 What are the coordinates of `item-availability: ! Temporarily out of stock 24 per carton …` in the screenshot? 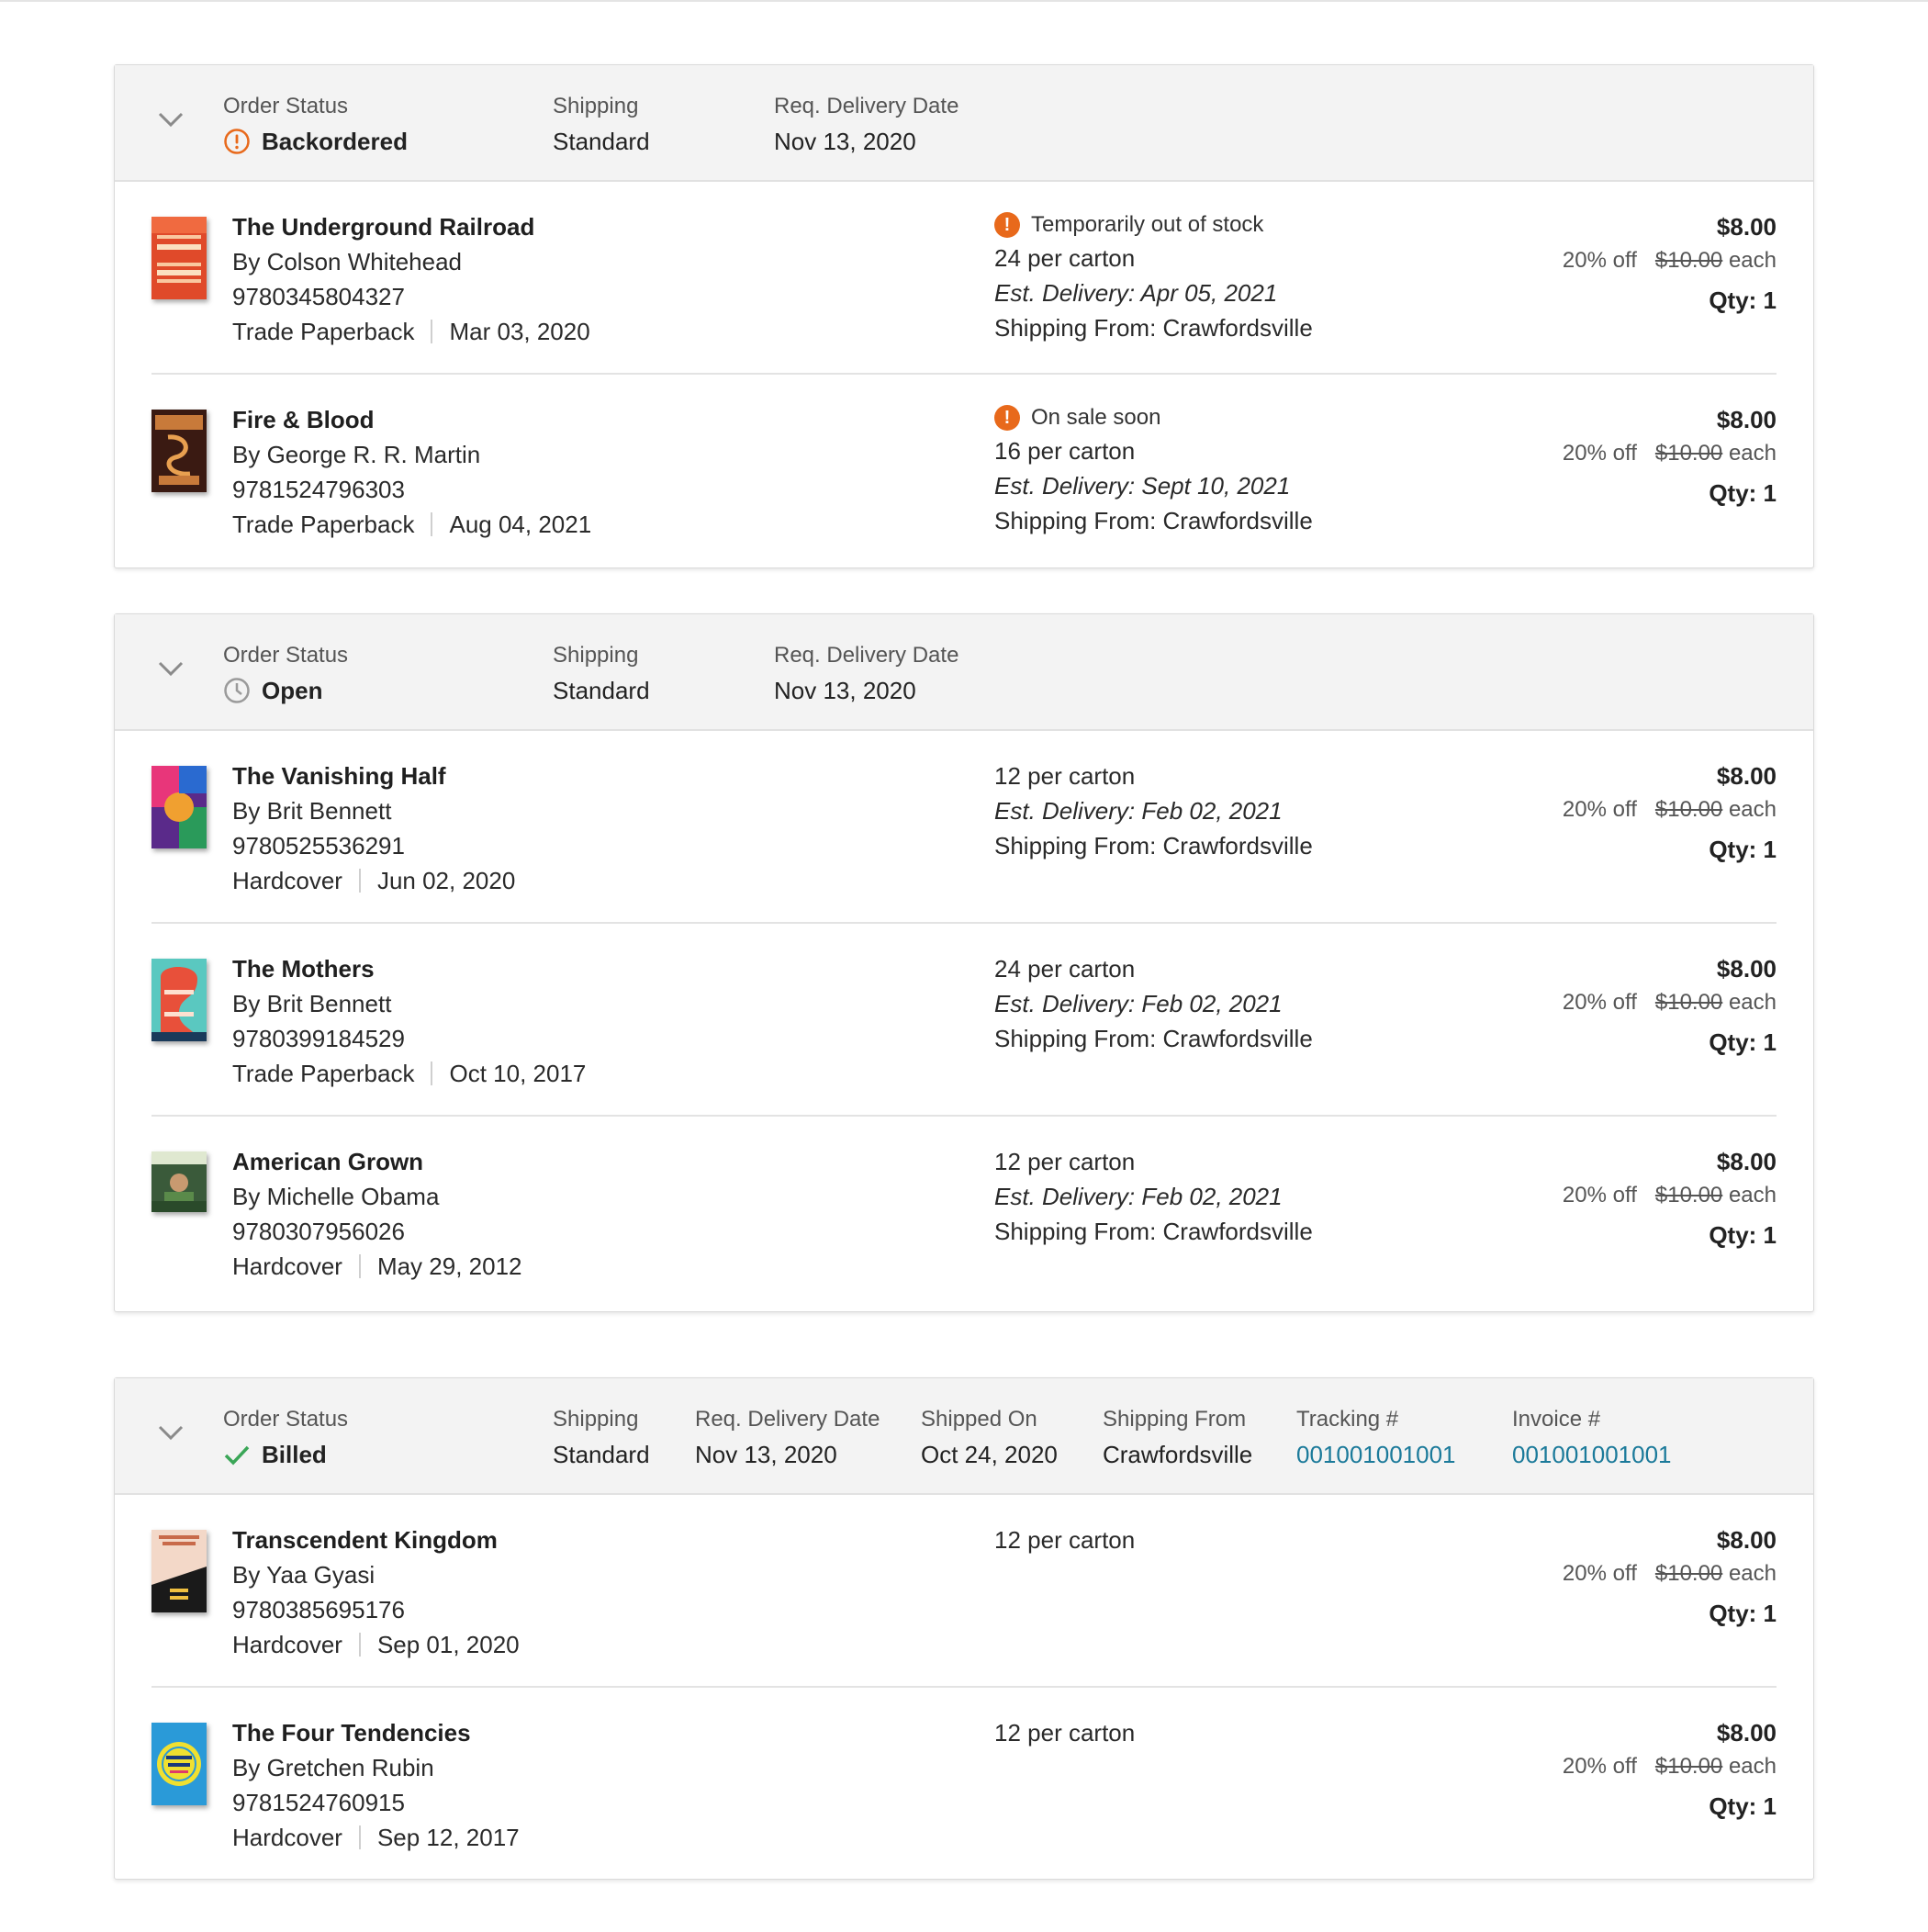 It's located at (1153, 277).